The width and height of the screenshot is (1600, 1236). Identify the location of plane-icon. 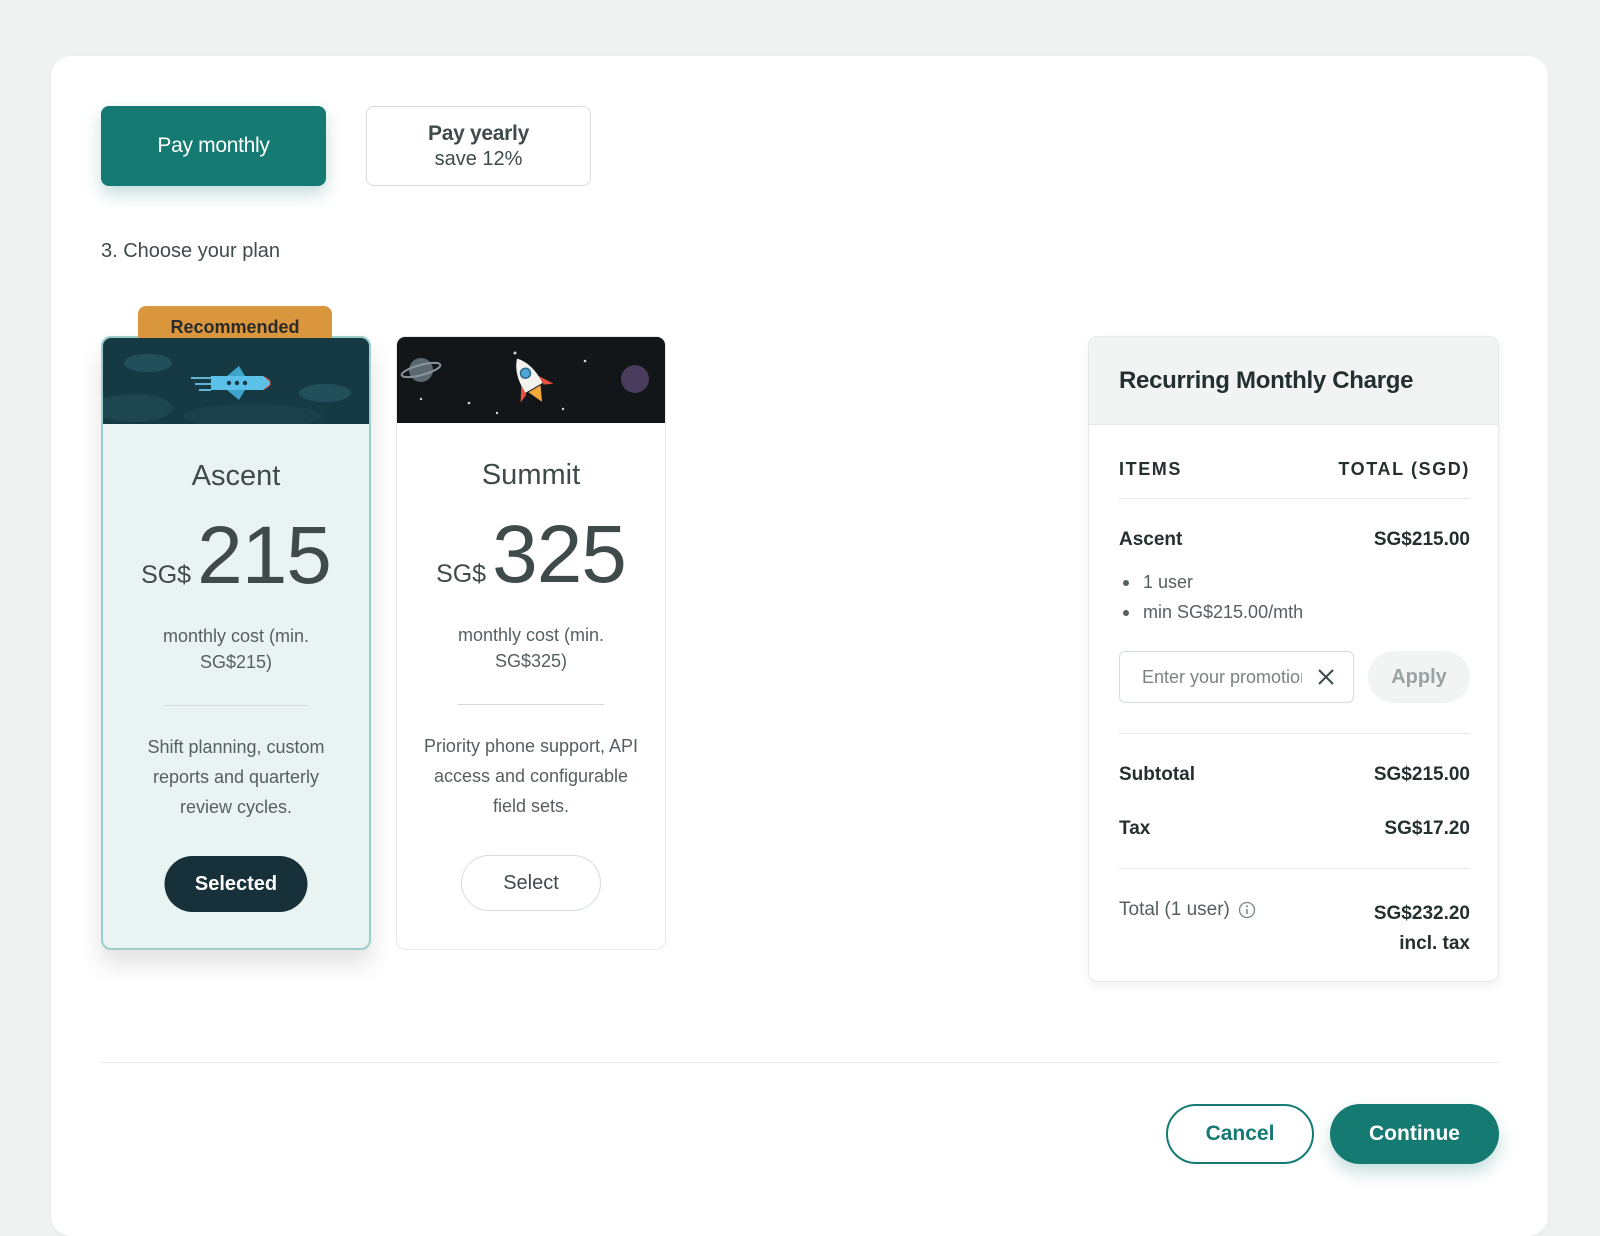
(236, 381).